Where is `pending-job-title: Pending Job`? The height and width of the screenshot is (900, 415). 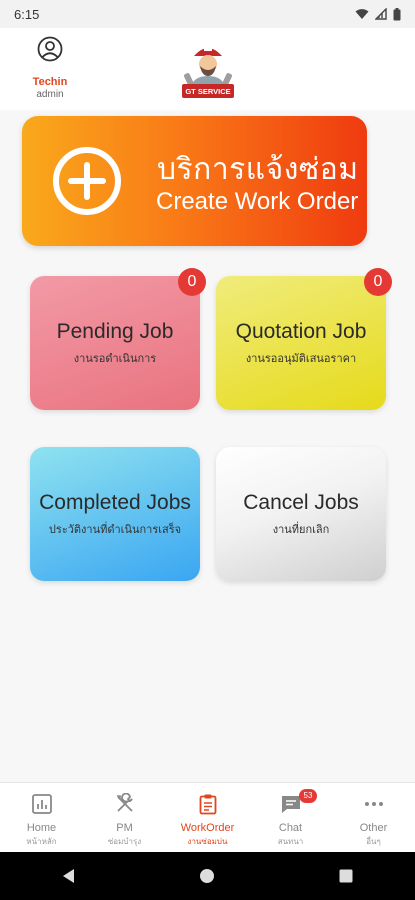 pending-job-title: Pending Job is located at coordinates (115, 331).